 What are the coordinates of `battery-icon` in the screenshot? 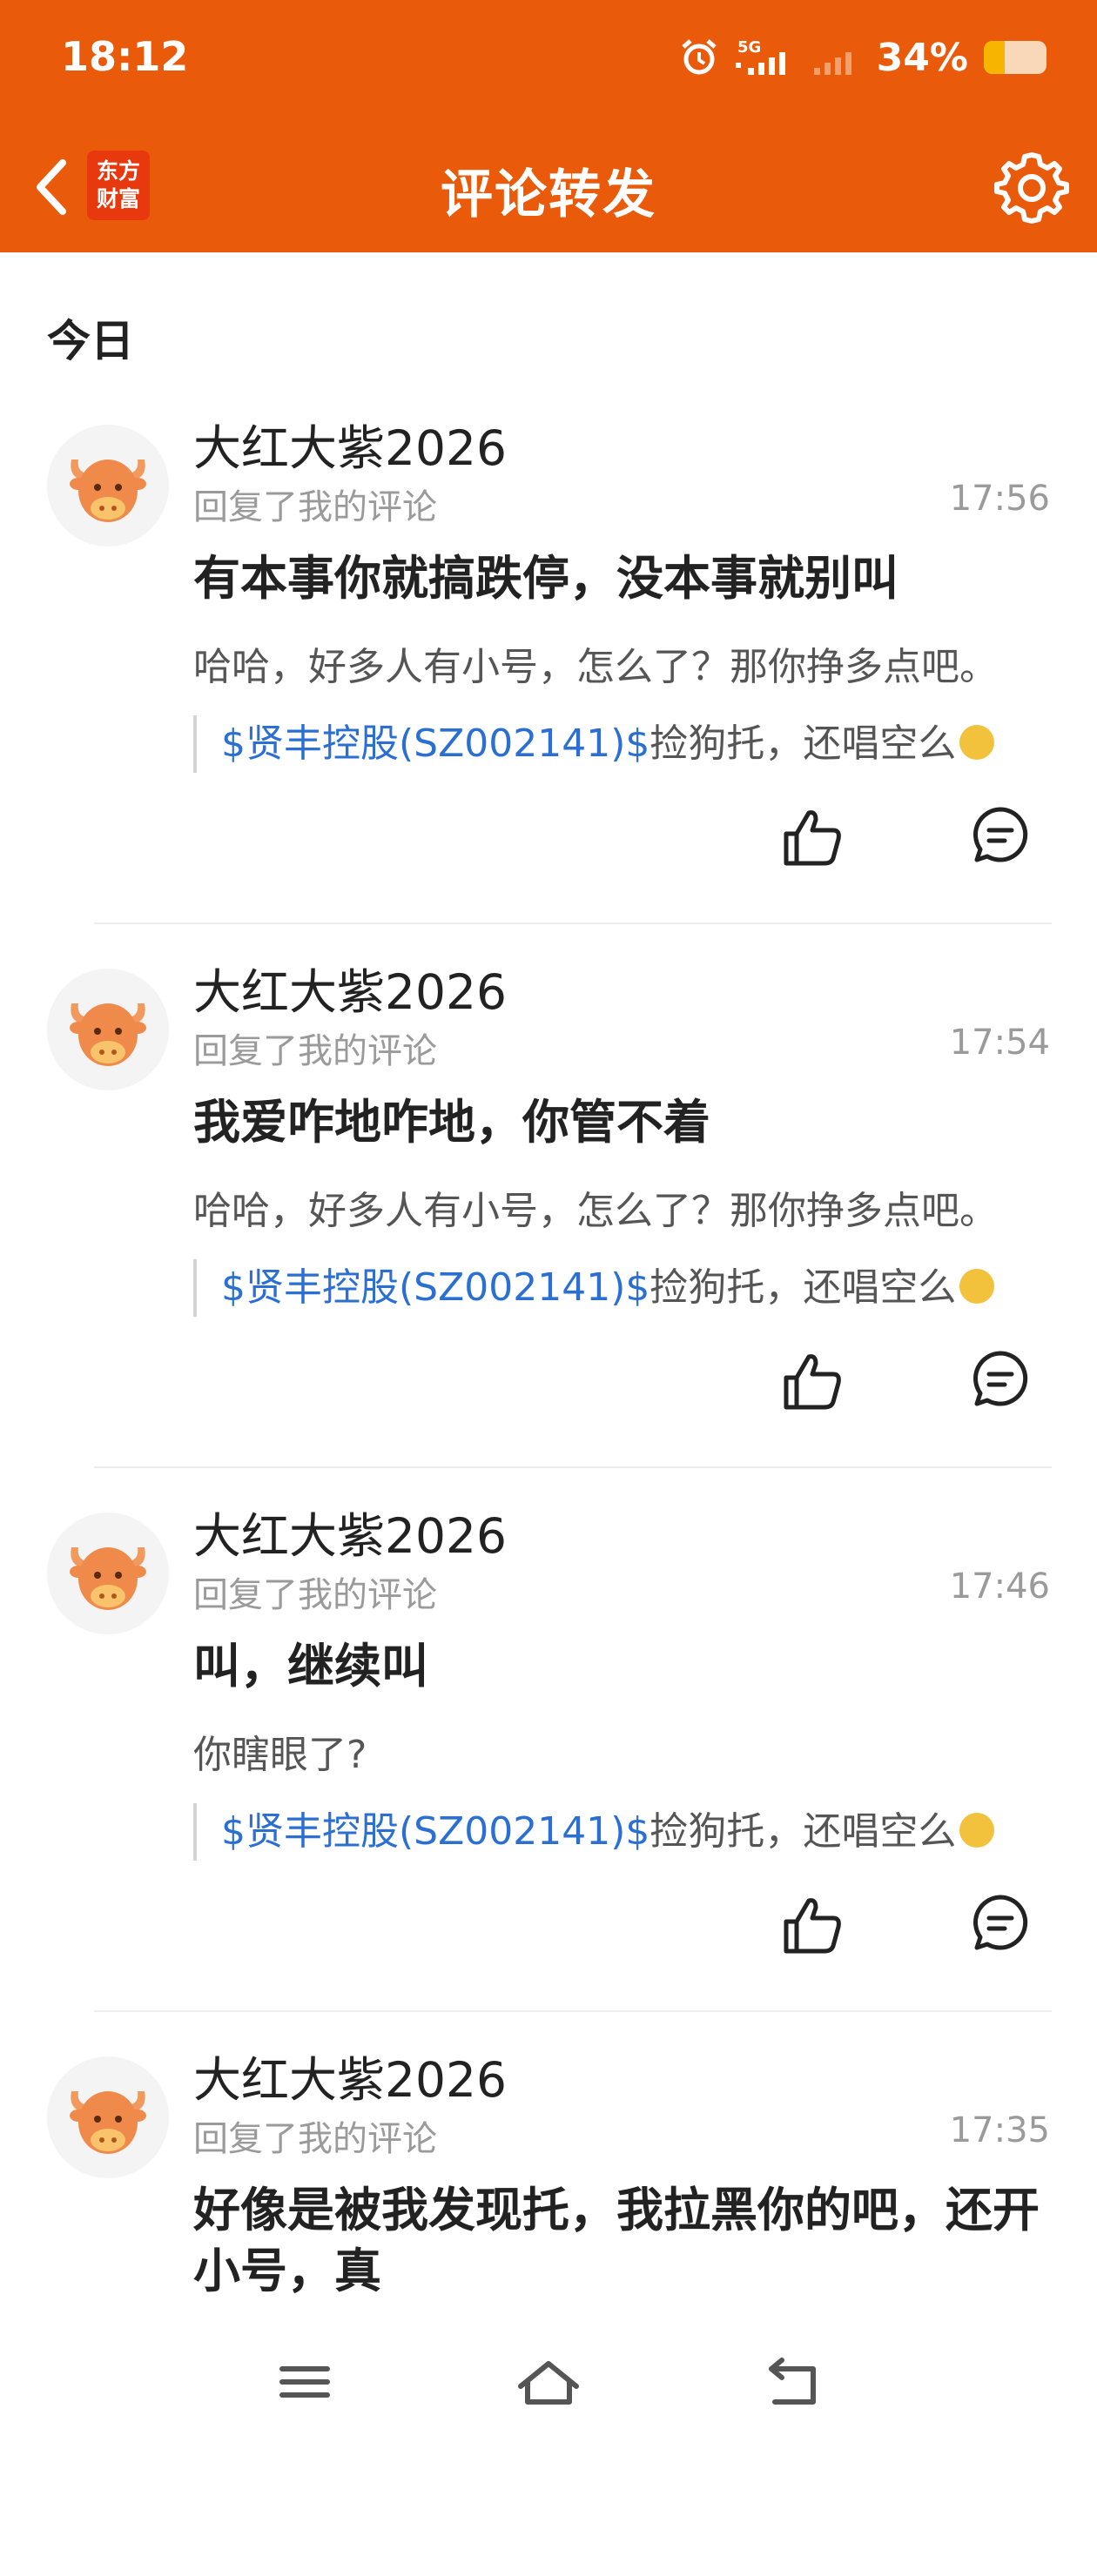 It's located at (1016, 57).